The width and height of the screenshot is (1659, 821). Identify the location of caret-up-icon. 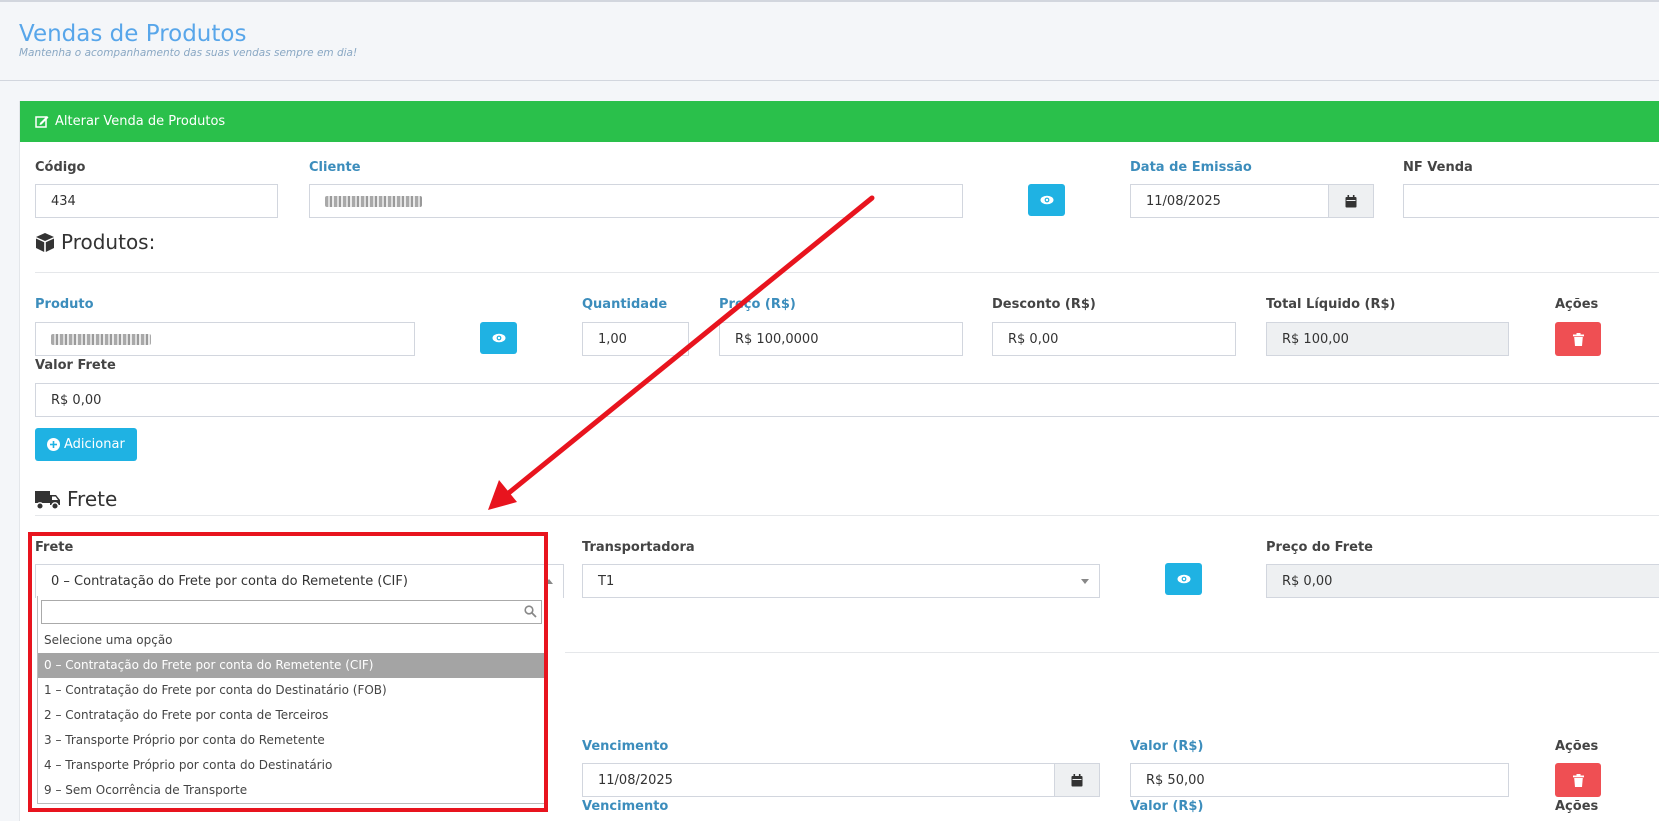
(549, 581).